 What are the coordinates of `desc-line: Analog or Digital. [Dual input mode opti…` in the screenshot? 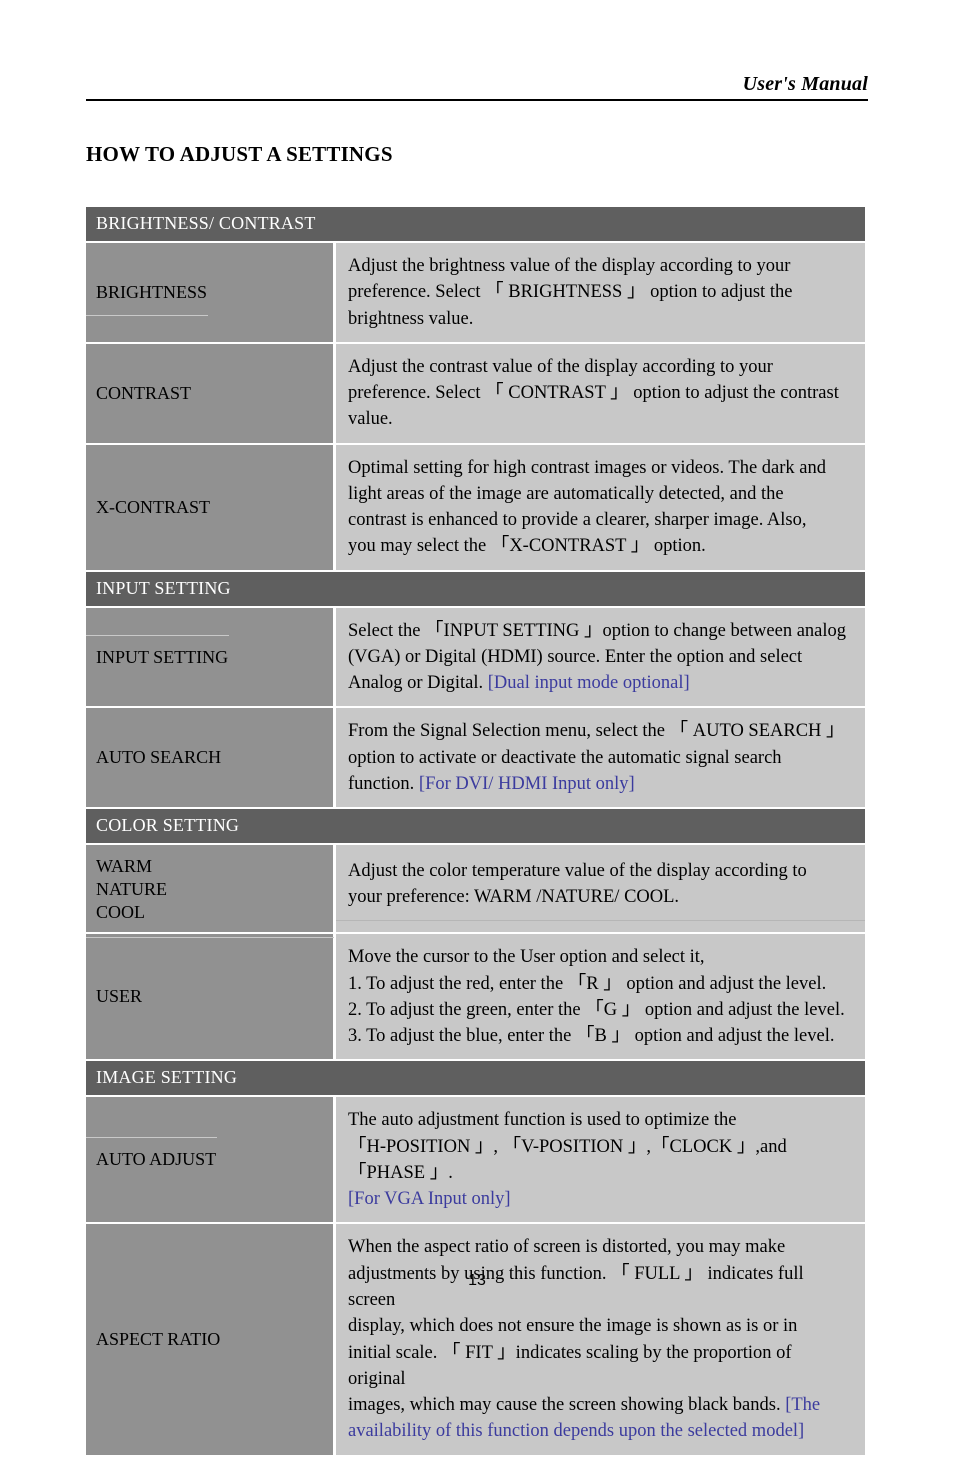 It's located at (600, 683).